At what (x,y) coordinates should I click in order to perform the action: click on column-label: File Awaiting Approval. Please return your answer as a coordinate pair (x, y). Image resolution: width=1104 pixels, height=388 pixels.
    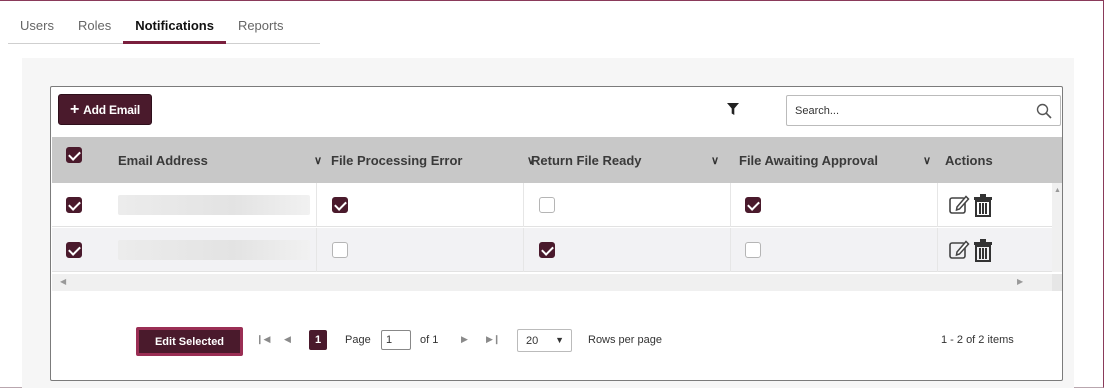
    Looking at the image, I should click on (808, 160).